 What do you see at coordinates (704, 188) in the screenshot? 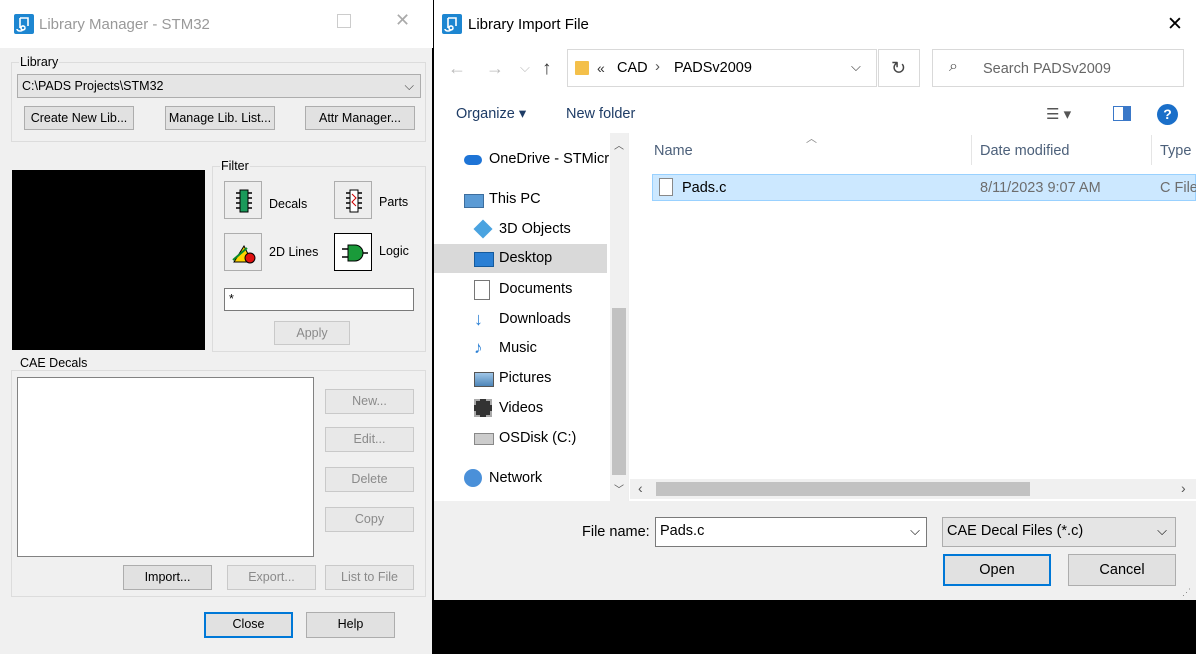
I see `file-name: Pads.c` at bounding box center [704, 188].